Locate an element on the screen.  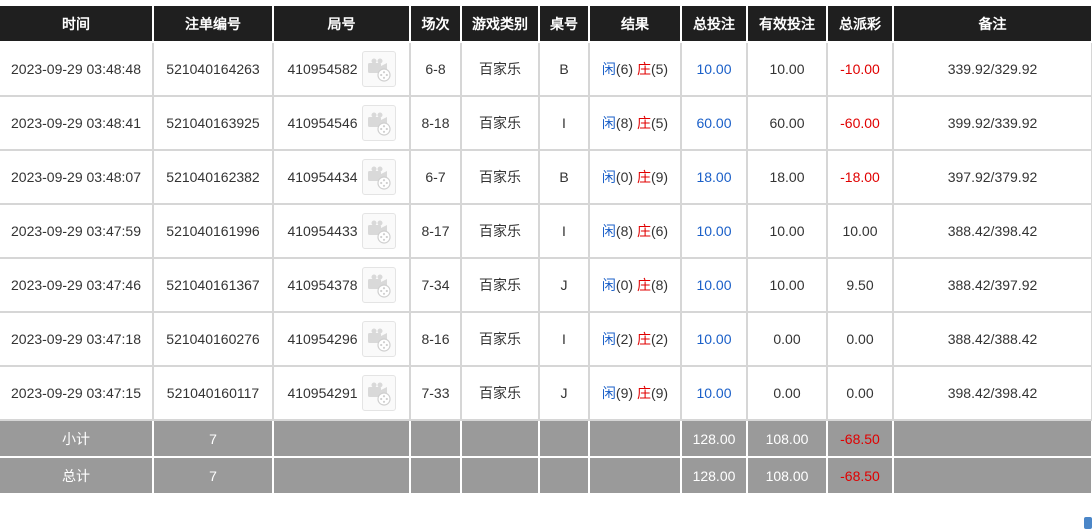
cell-payout: 10.00 is located at coordinates (860, 231).